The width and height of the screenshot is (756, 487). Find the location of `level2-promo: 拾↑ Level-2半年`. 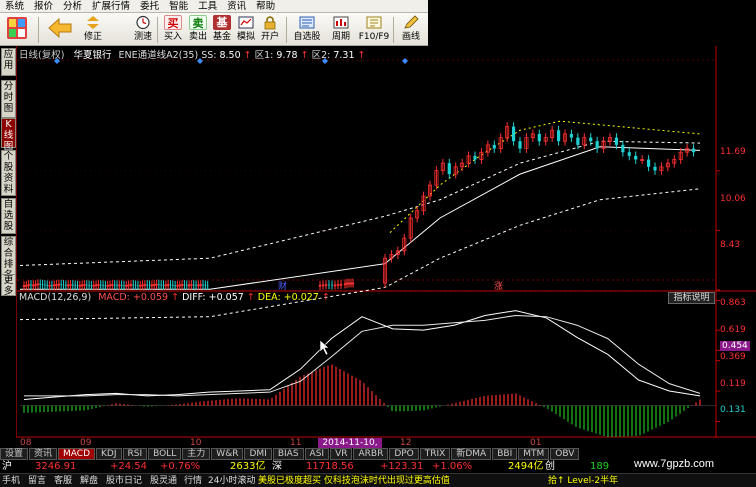

level2-promo: 拾↑ Level-2半年 is located at coordinates (583, 481).